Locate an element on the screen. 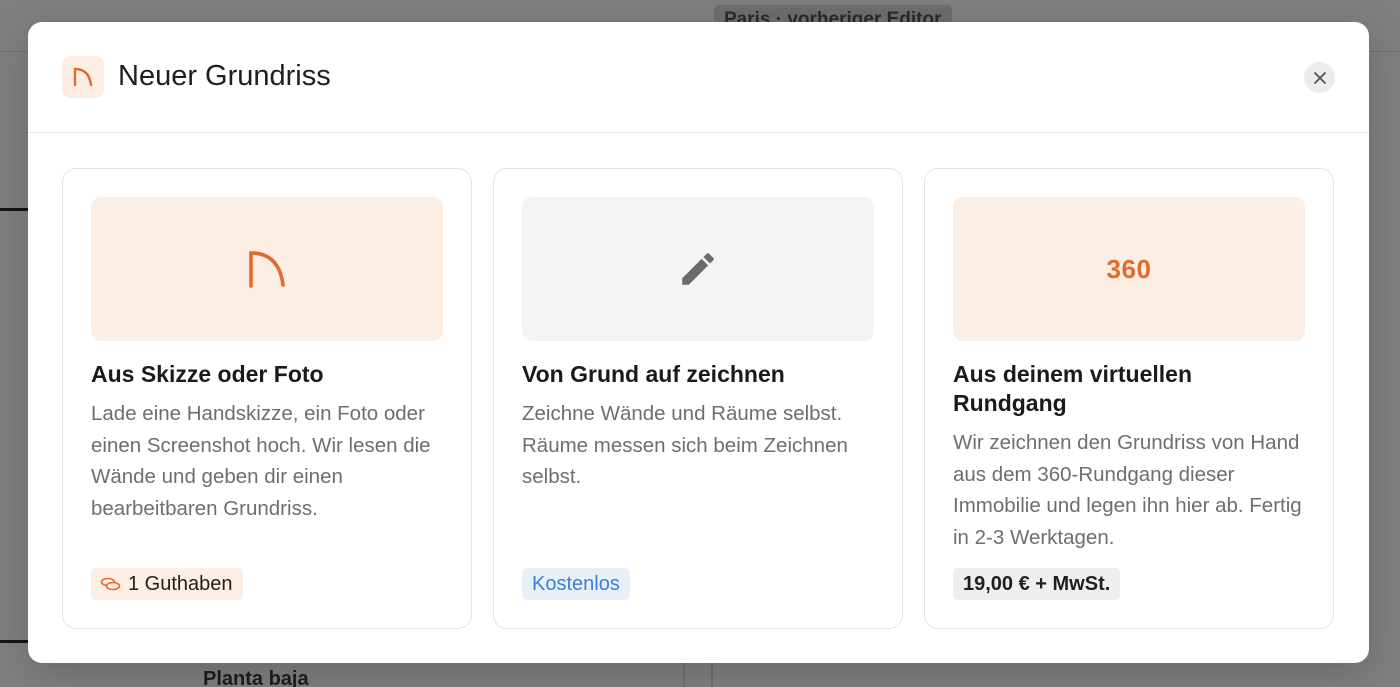 The width and height of the screenshot is (1400, 687). close-icon is located at coordinates (1319, 77).